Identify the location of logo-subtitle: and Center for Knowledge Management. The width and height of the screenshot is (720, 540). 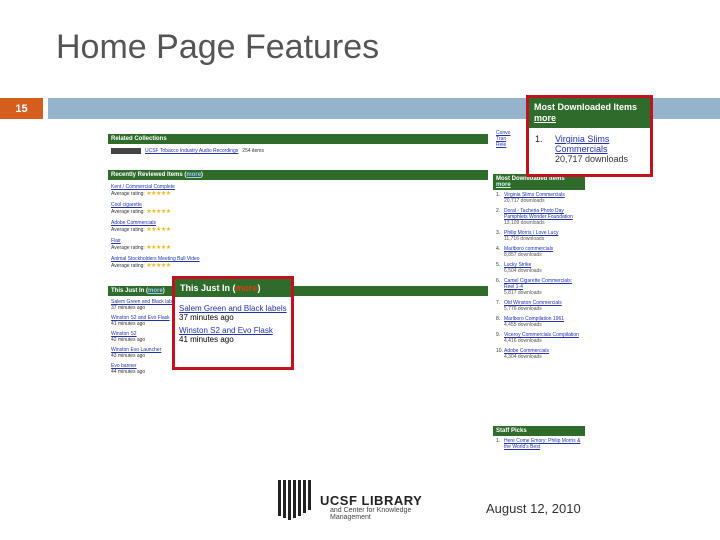
(371, 514).